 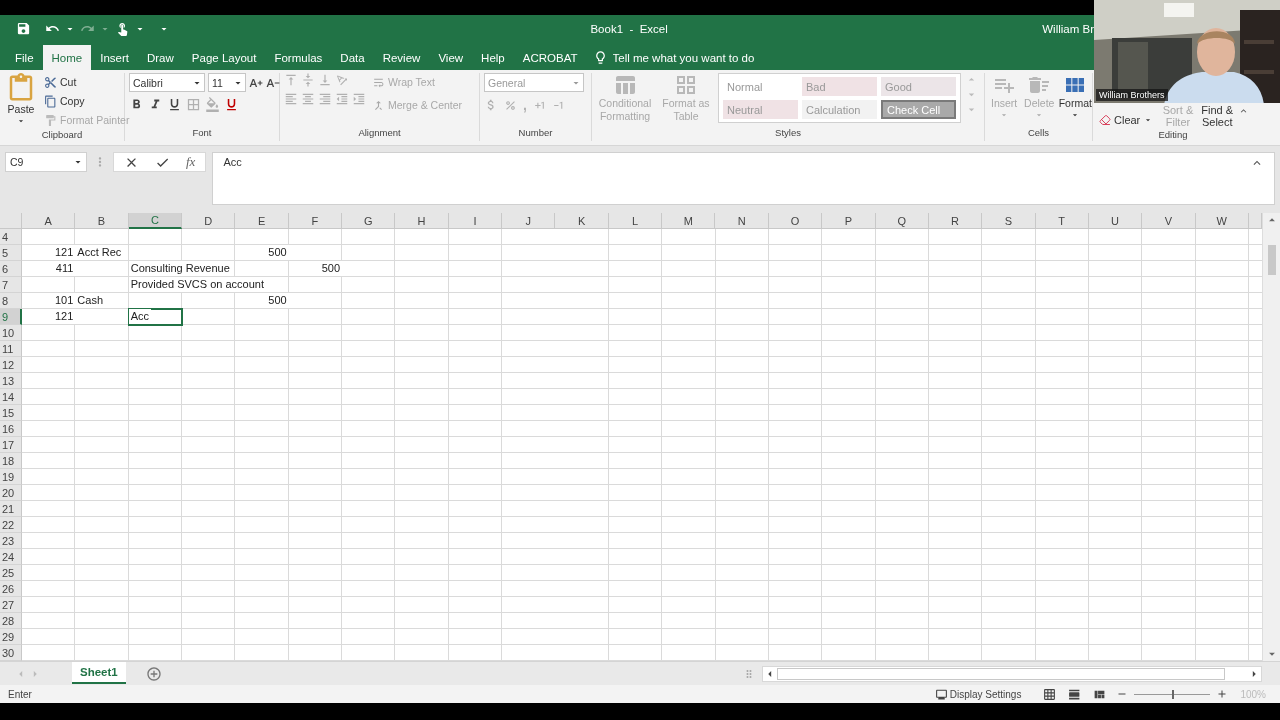 What do you see at coordinates (298, 57) in the screenshot?
I see `ribbon-tab: Formulas` at bounding box center [298, 57].